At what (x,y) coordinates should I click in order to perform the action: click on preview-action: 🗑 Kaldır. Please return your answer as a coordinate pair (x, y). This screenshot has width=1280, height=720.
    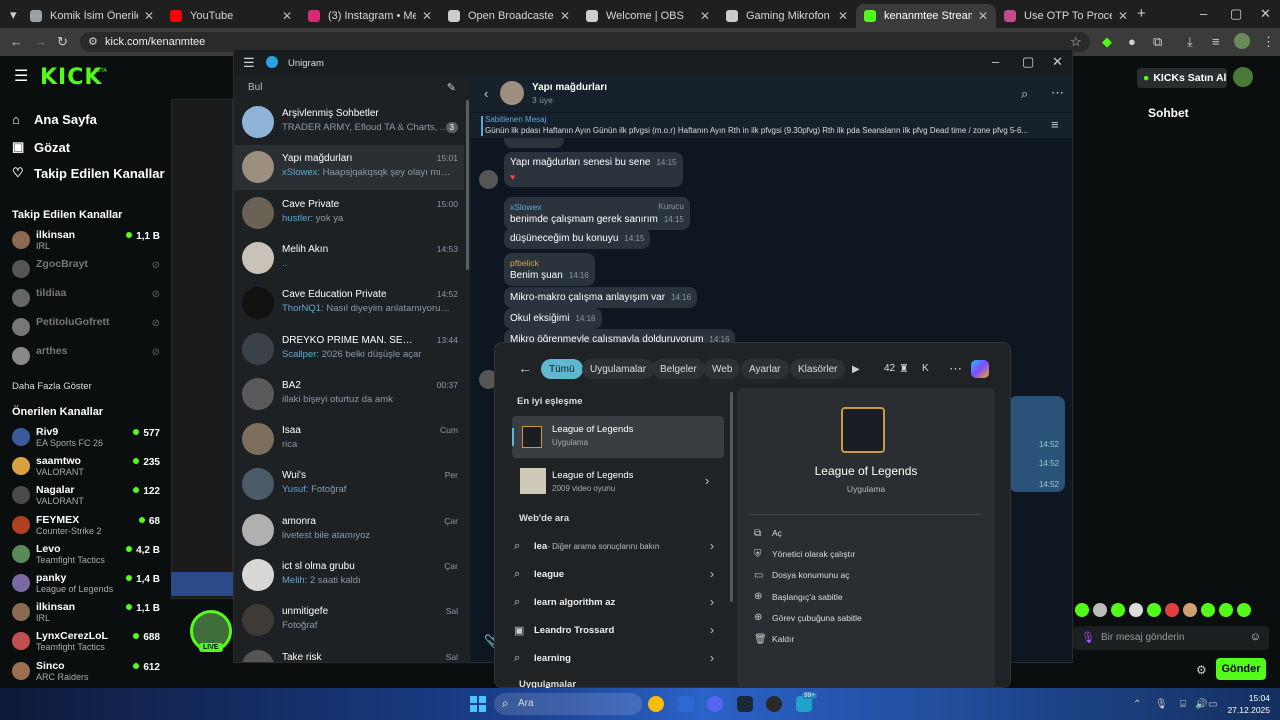
    Looking at the image, I should click on (774, 639).